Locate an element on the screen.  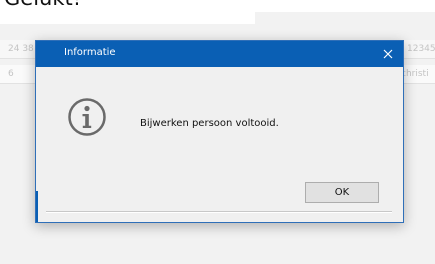
close-icon is located at coordinates (388, 54).